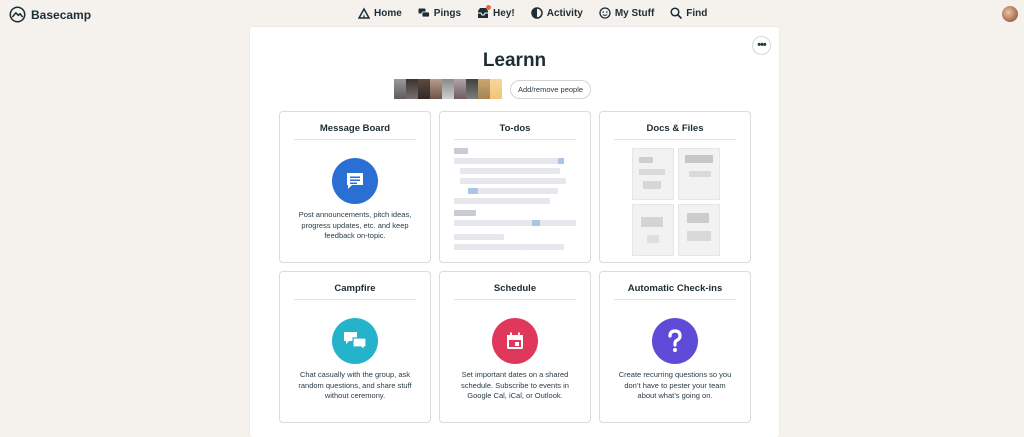 The image size is (1024, 437). Describe the element at coordinates (551, 89) in the screenshot. I see `add-remove-people-button: Add/remove people` at that location.